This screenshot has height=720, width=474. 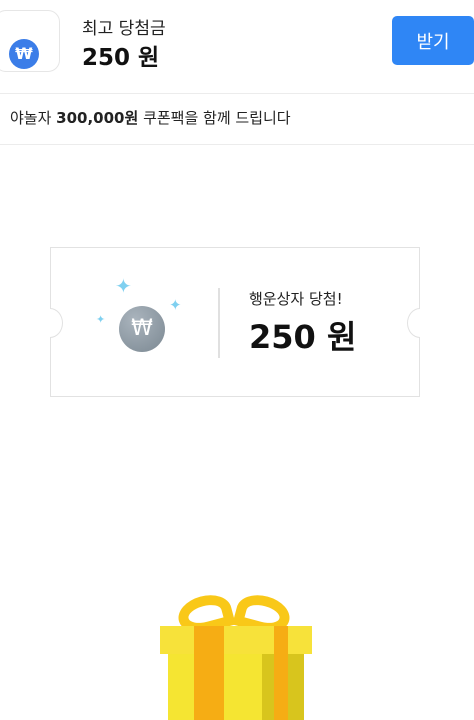 What do you see at coordinates (219, 323) in the screenshot?
I see `ticket-separator` at bounding box center [219, 323].